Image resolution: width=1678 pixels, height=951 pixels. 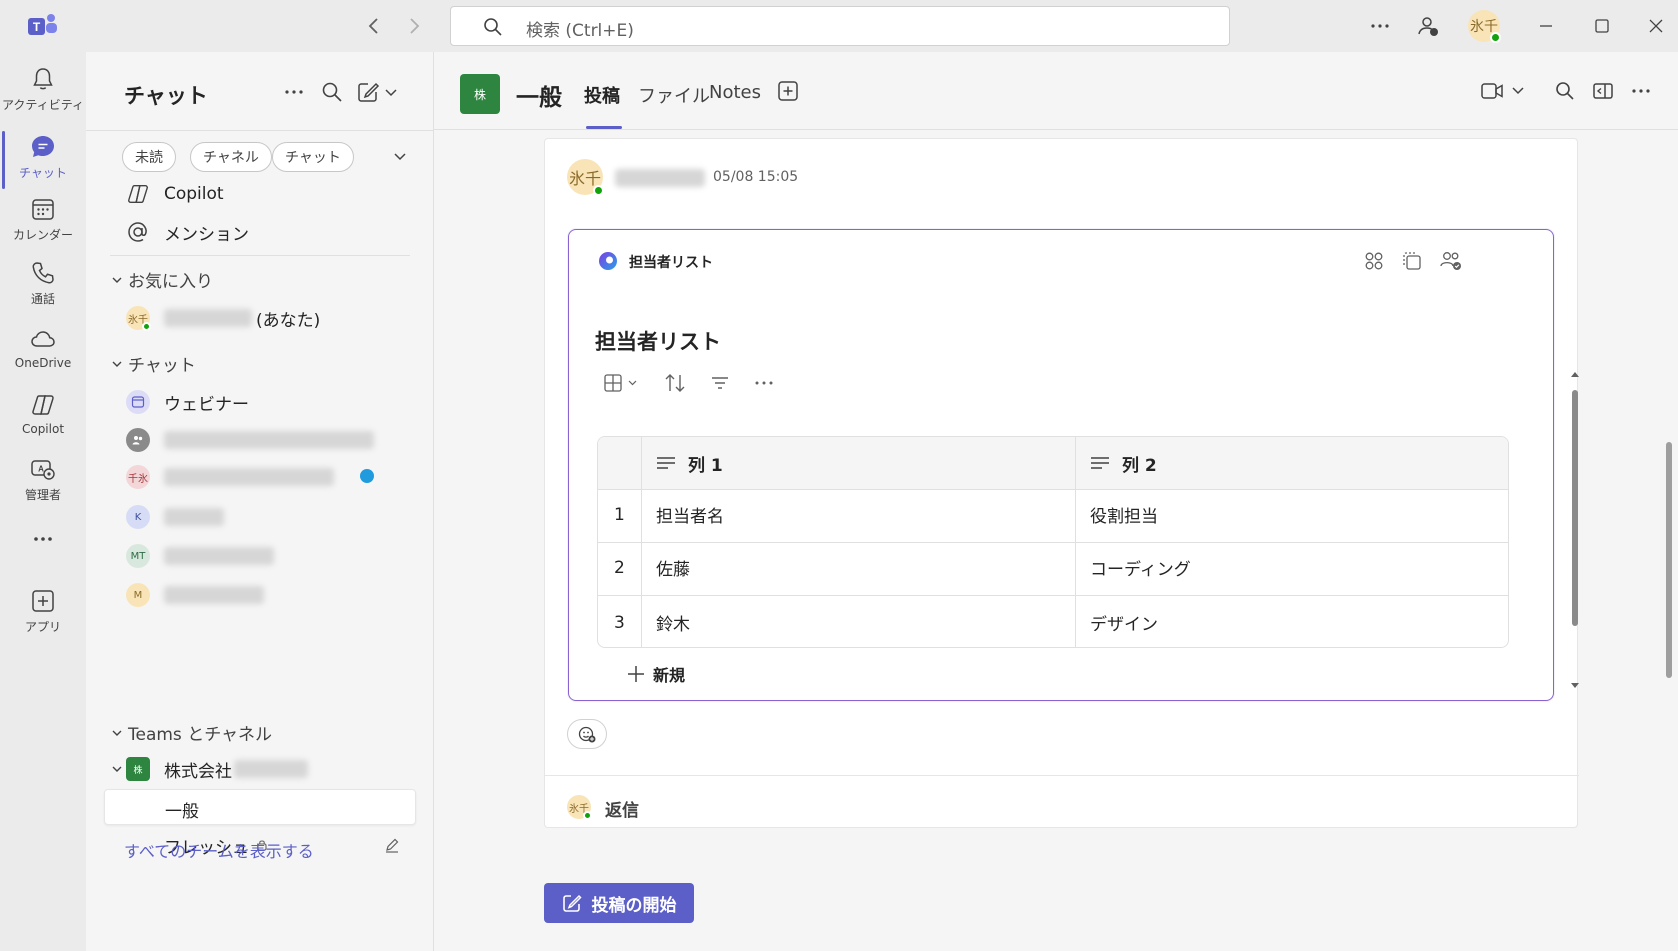 What do you see at coordinates (138, 402) in the screenshot?
I see `webinar-calendar-icon` at bounding box center [138, 402].